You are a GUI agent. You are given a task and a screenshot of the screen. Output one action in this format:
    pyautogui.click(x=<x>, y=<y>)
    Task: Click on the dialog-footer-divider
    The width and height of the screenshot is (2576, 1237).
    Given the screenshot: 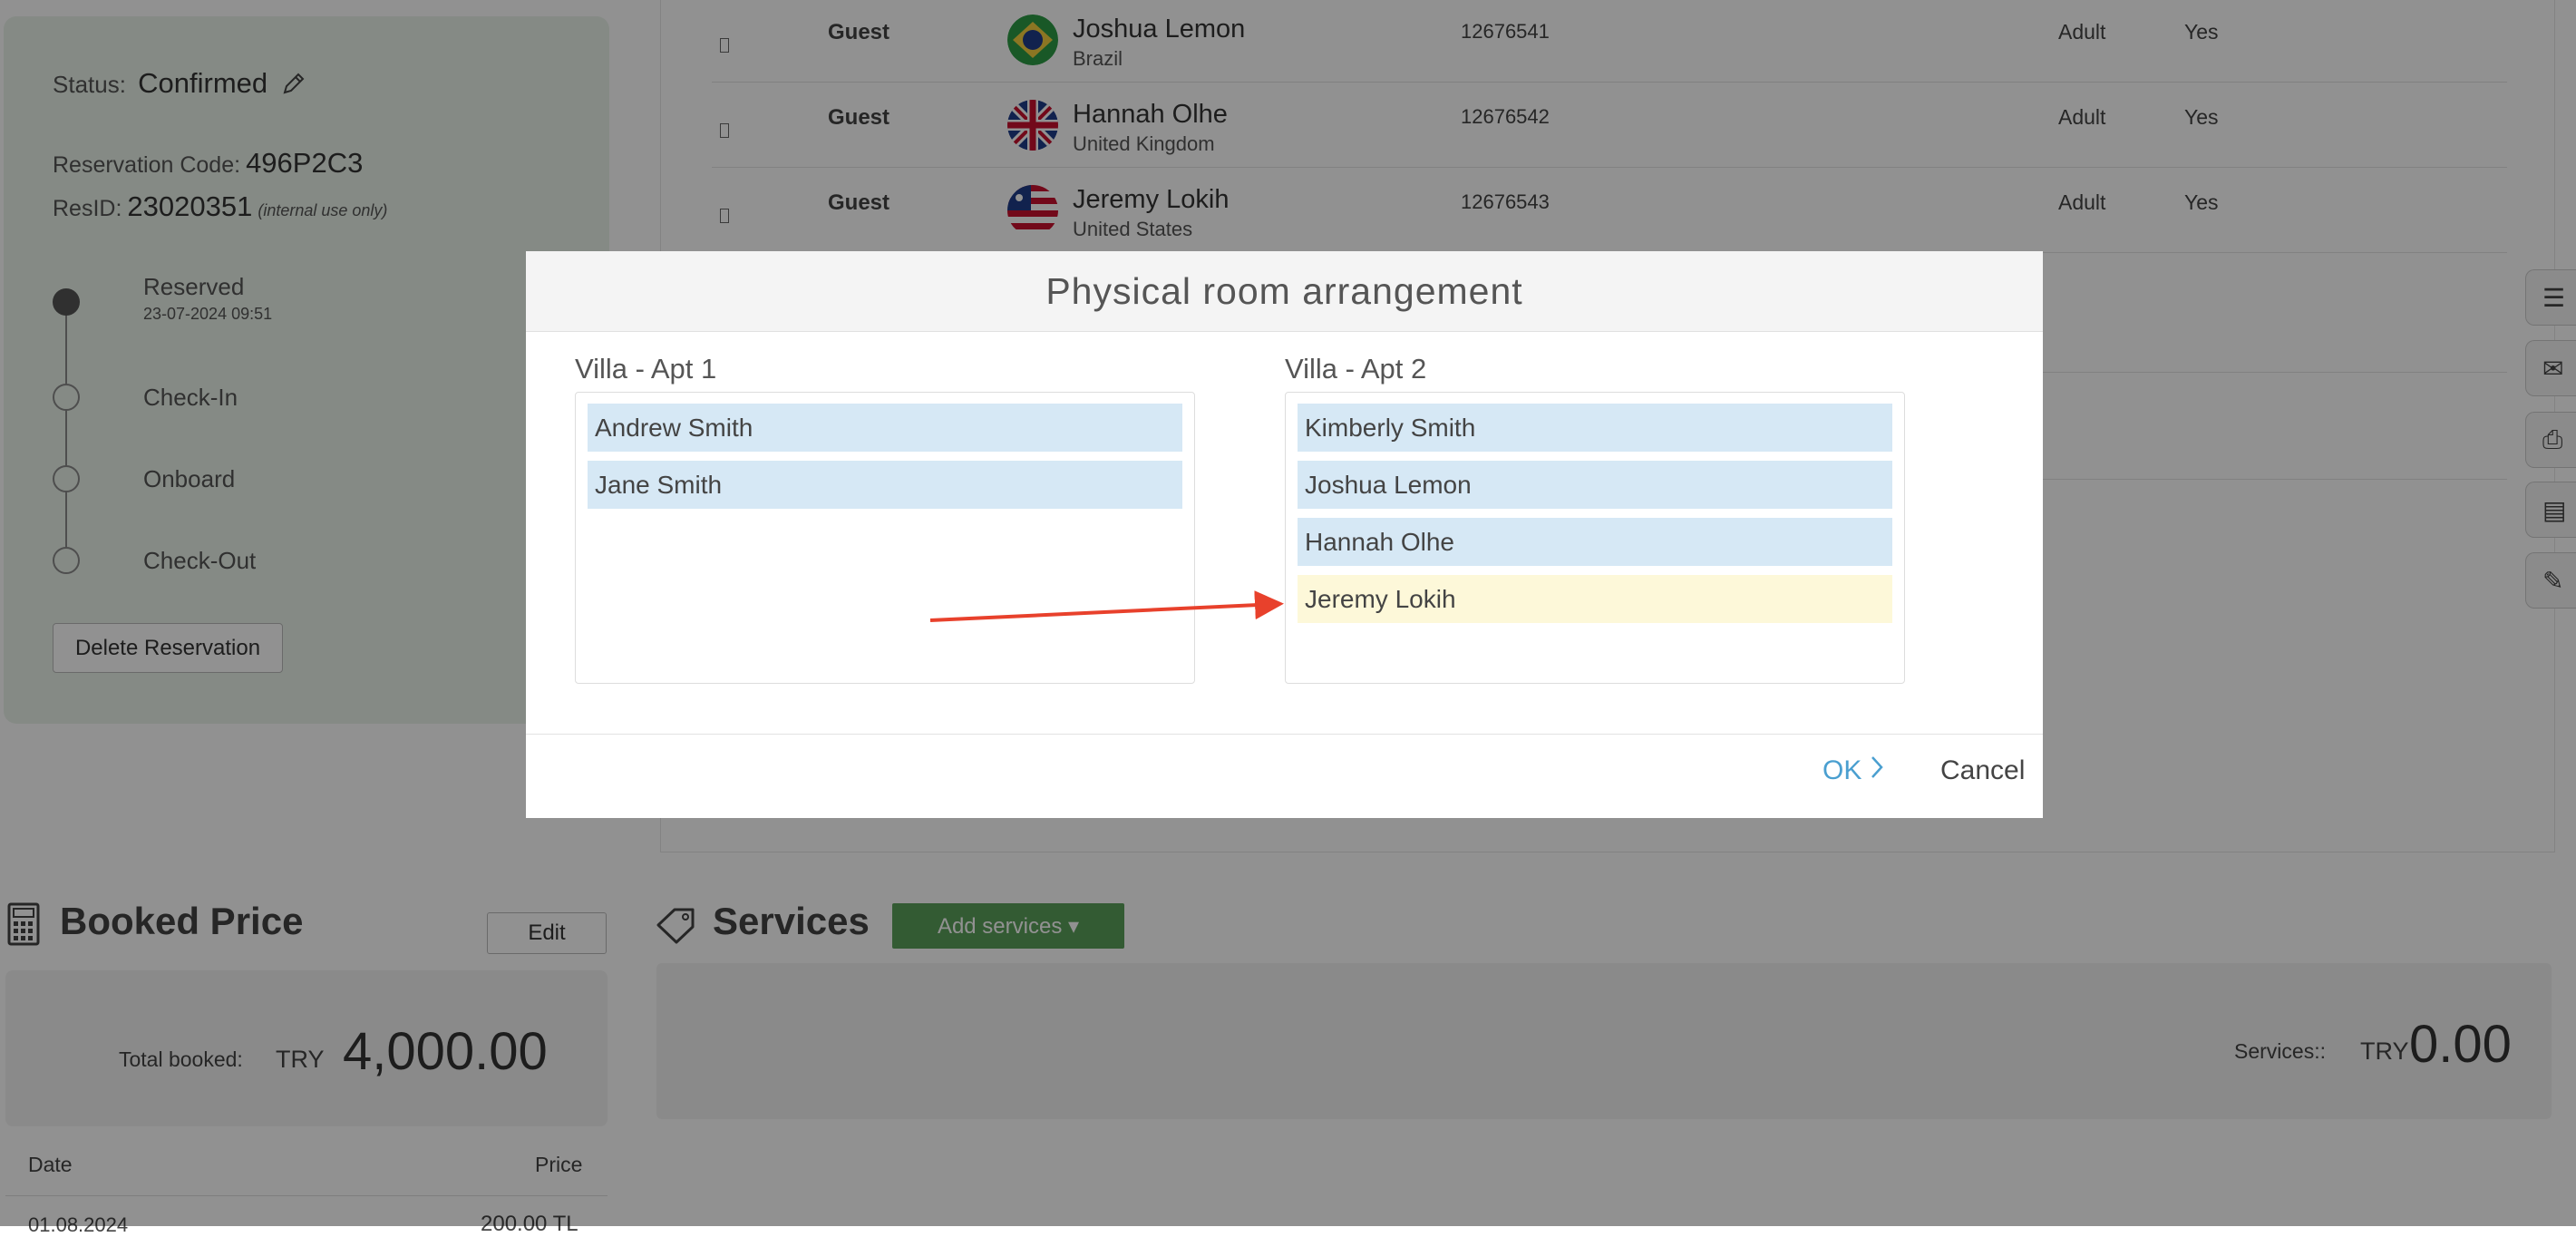 What is the action you would take?
    pyautogui.click(x=1284, y=734)
    